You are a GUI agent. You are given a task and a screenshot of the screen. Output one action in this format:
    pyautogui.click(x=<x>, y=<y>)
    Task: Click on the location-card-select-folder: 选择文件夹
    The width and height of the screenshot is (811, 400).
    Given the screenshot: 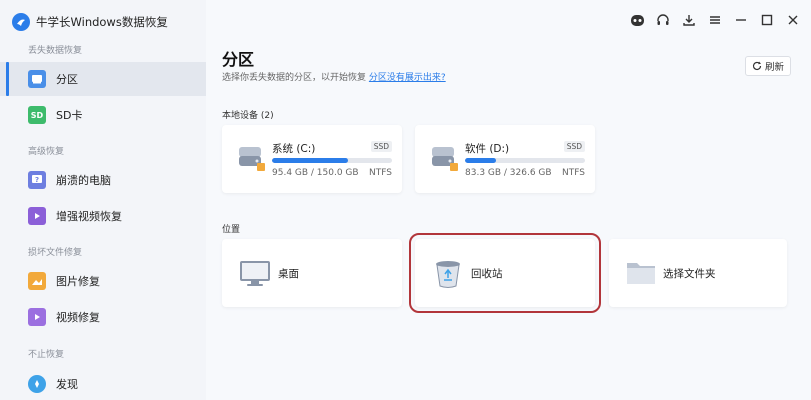 What is the action you would take?
    pyautogui.click(x=698, y=273)
    